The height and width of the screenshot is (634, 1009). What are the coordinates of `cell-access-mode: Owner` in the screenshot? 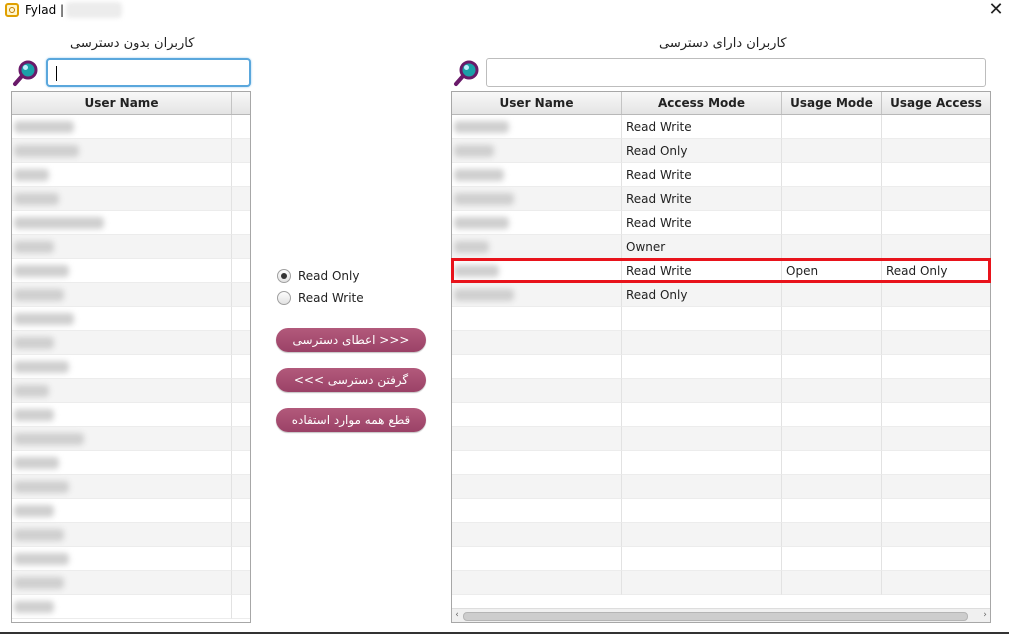 It's located at (702, 247).